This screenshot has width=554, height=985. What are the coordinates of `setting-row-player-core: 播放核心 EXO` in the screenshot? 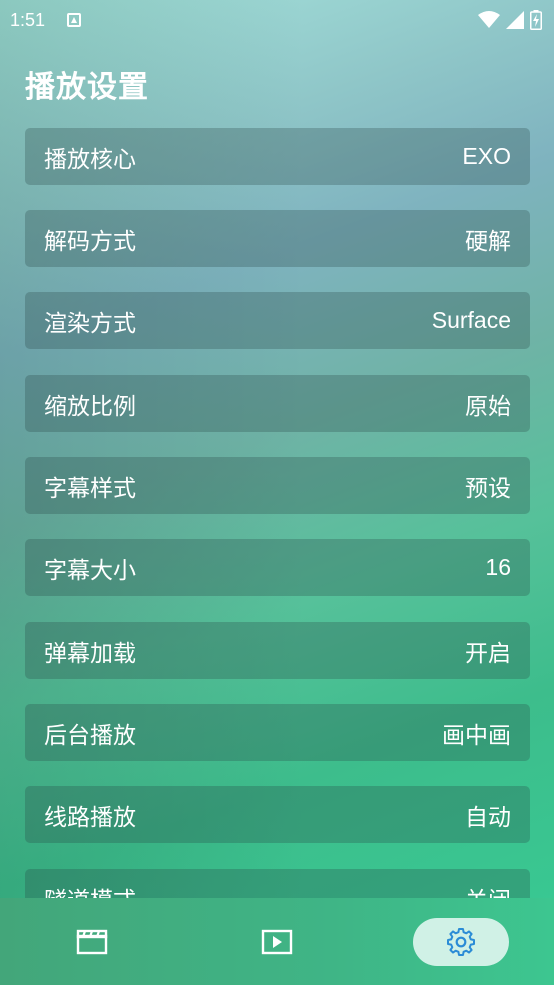 It's located at (277, 156).